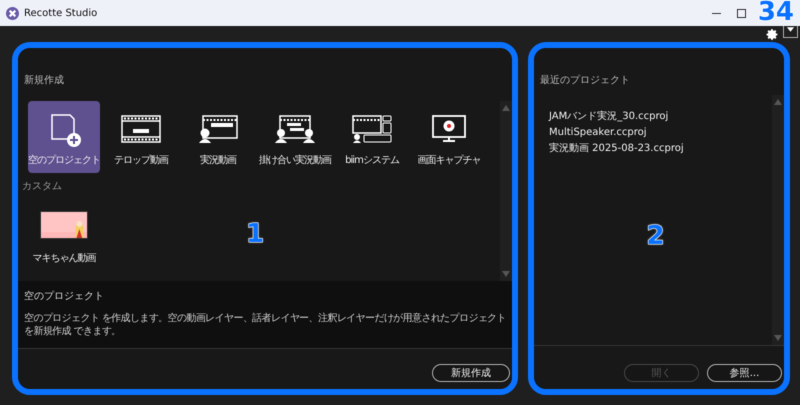 This screenshot has height=405, width=800. I want to click on template-tile: 実況動画, so click(218, 137).